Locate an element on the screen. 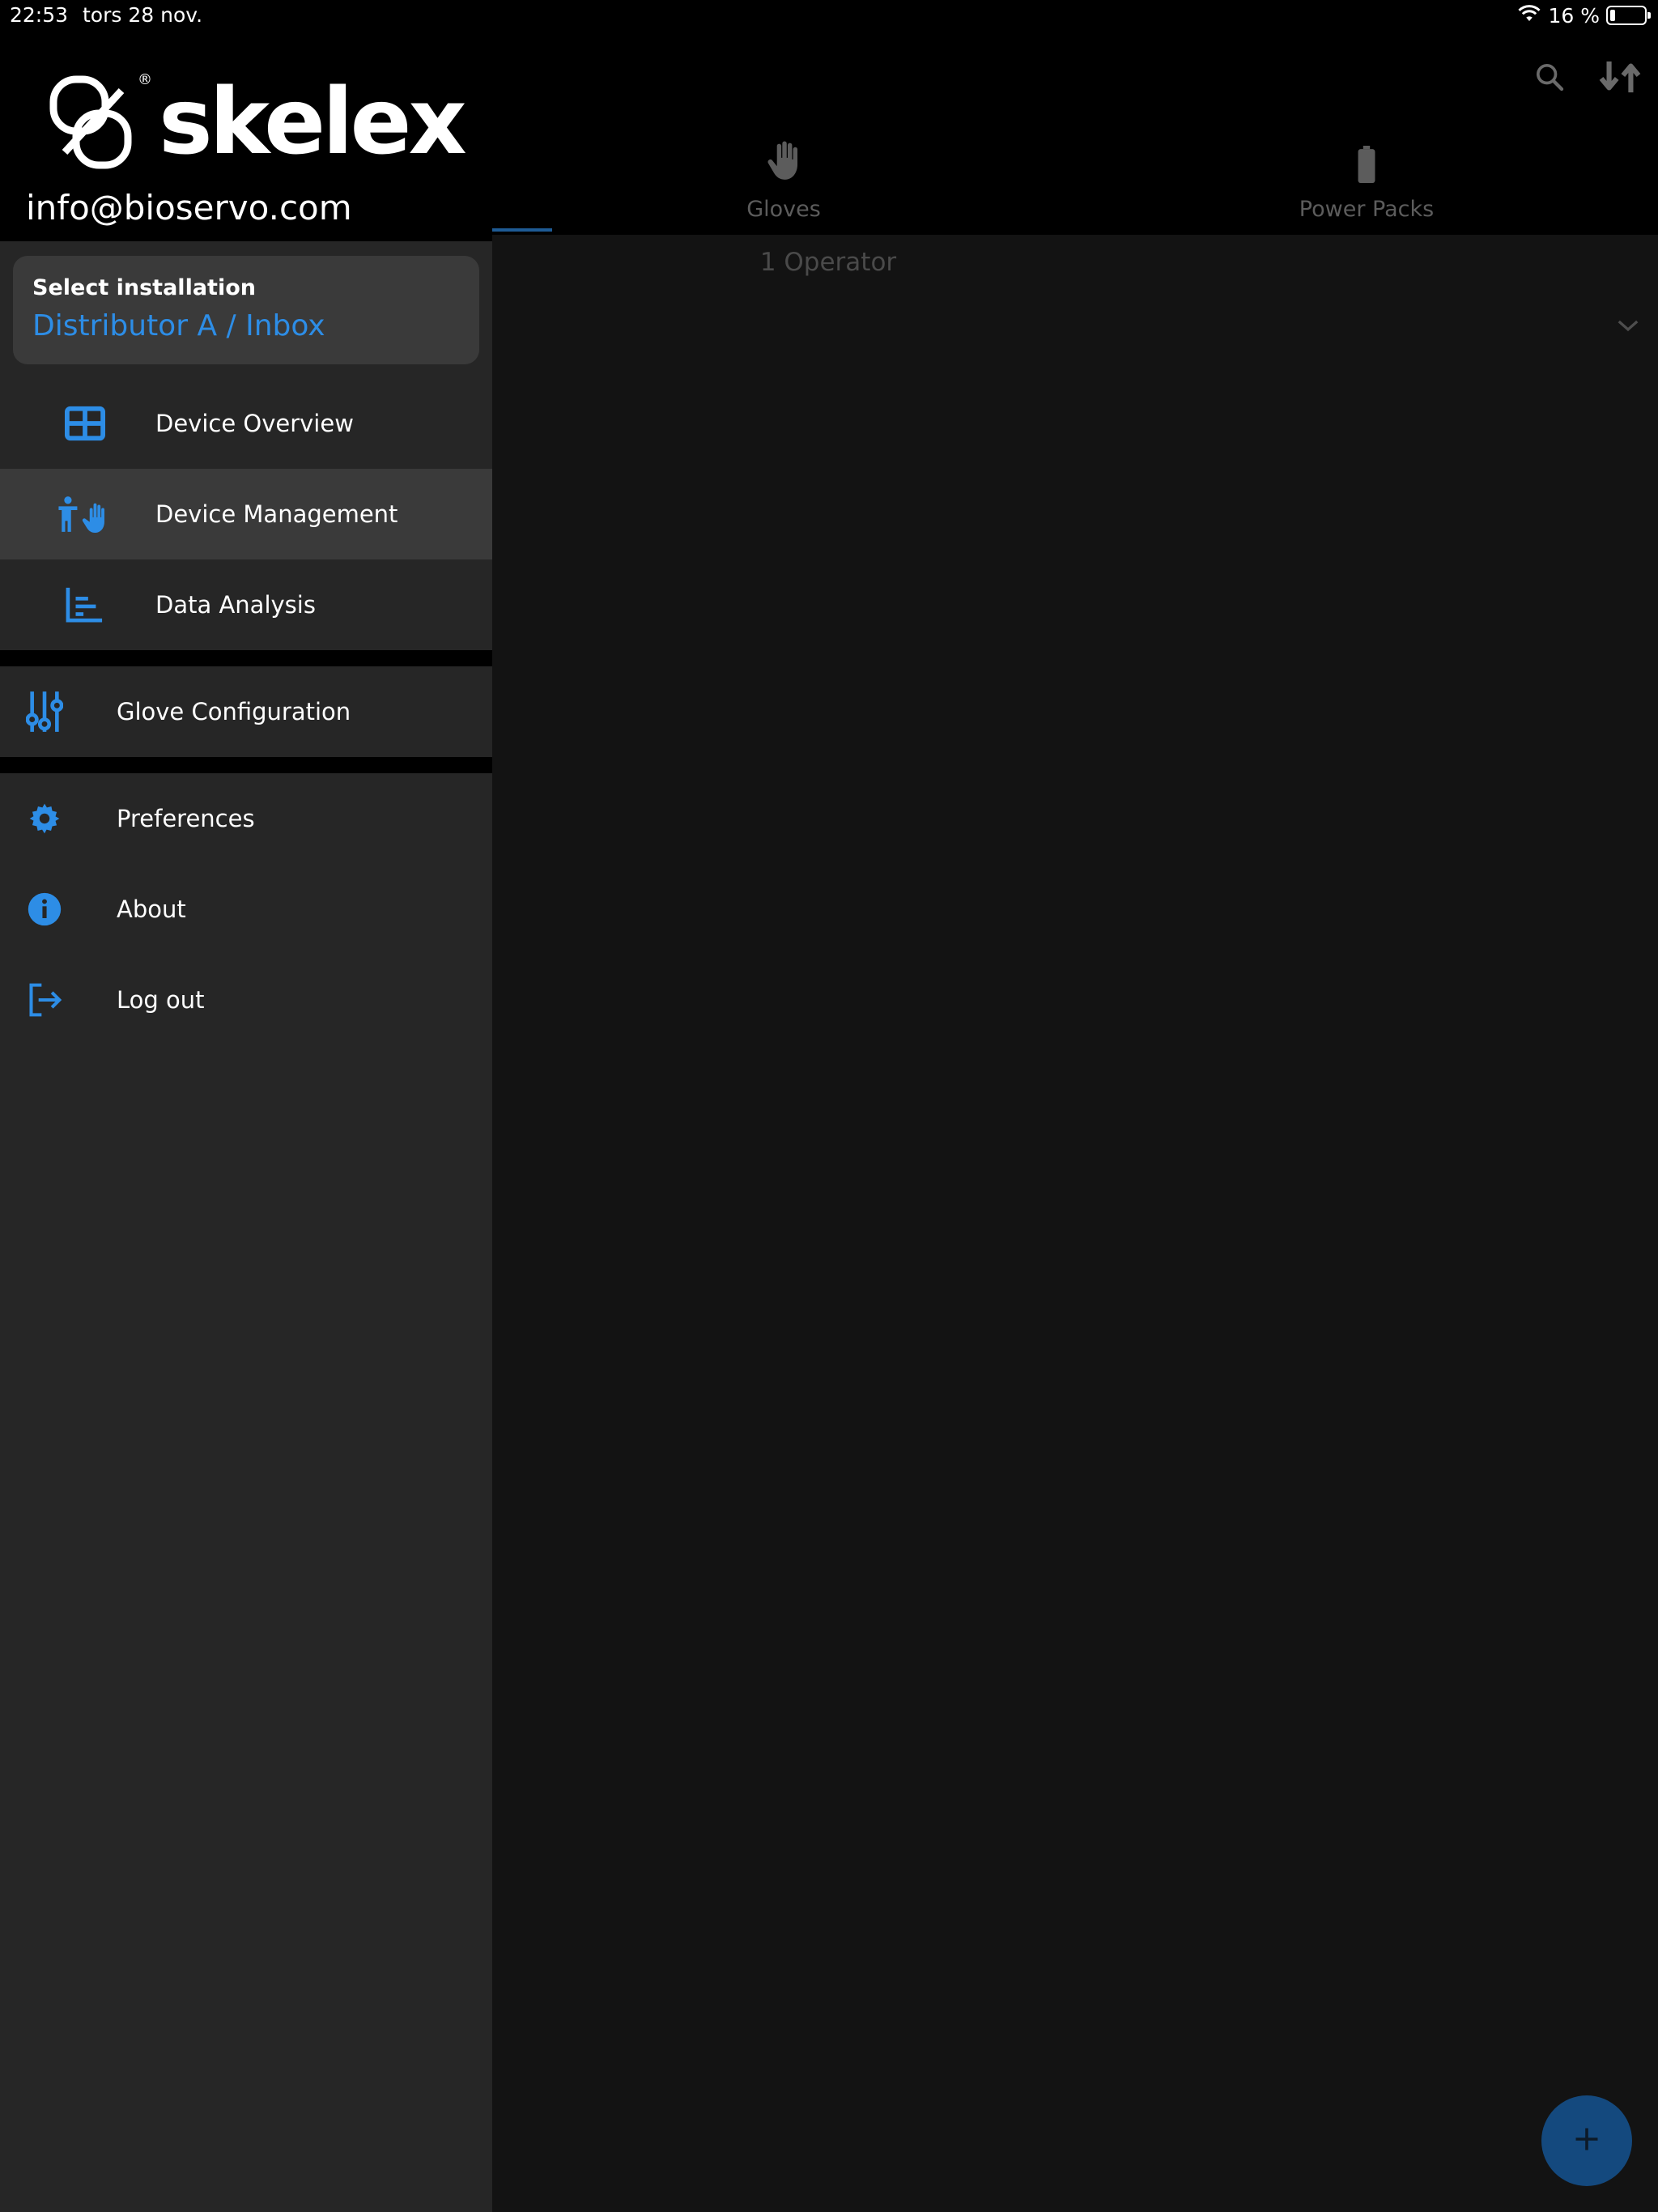 Image resolution: width=1658 pixels, height=2212 pixels. nav-item-glove-configuration: Glove Configuration is located at coordinates (246, 711).